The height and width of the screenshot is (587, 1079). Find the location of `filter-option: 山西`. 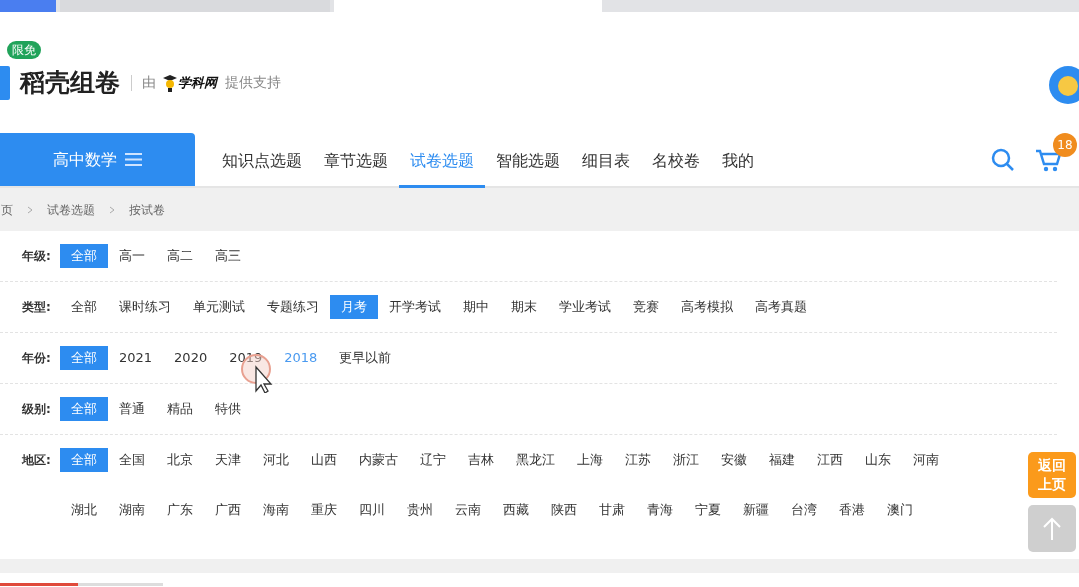

filter-option: 山西 is located at coordinates (324, 460).